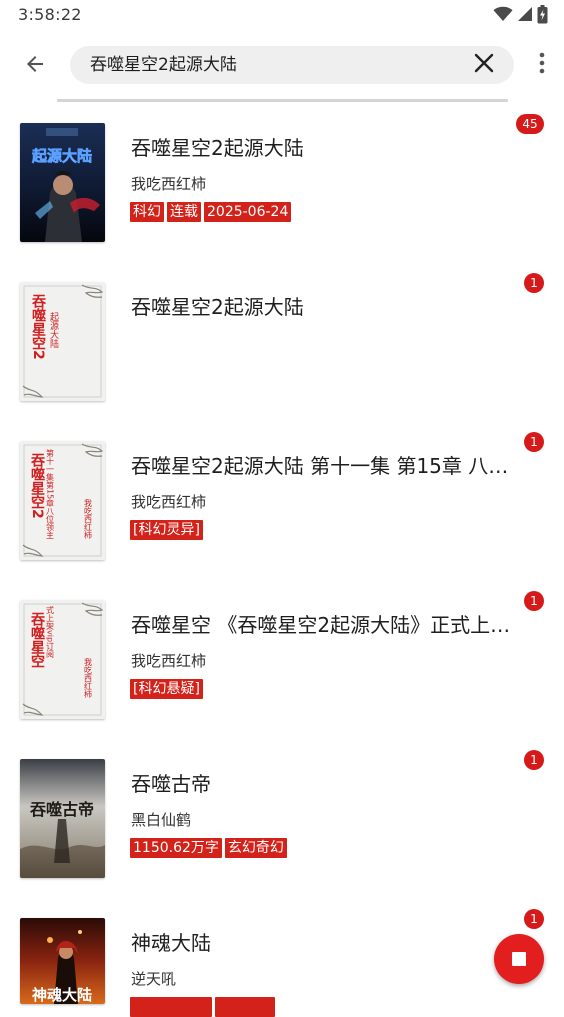 The width and height of the screenshot is (564, 1017). Describe the element at coordinates (542, 16) in the screenshot. I see `battery-charging-icon` at that location.